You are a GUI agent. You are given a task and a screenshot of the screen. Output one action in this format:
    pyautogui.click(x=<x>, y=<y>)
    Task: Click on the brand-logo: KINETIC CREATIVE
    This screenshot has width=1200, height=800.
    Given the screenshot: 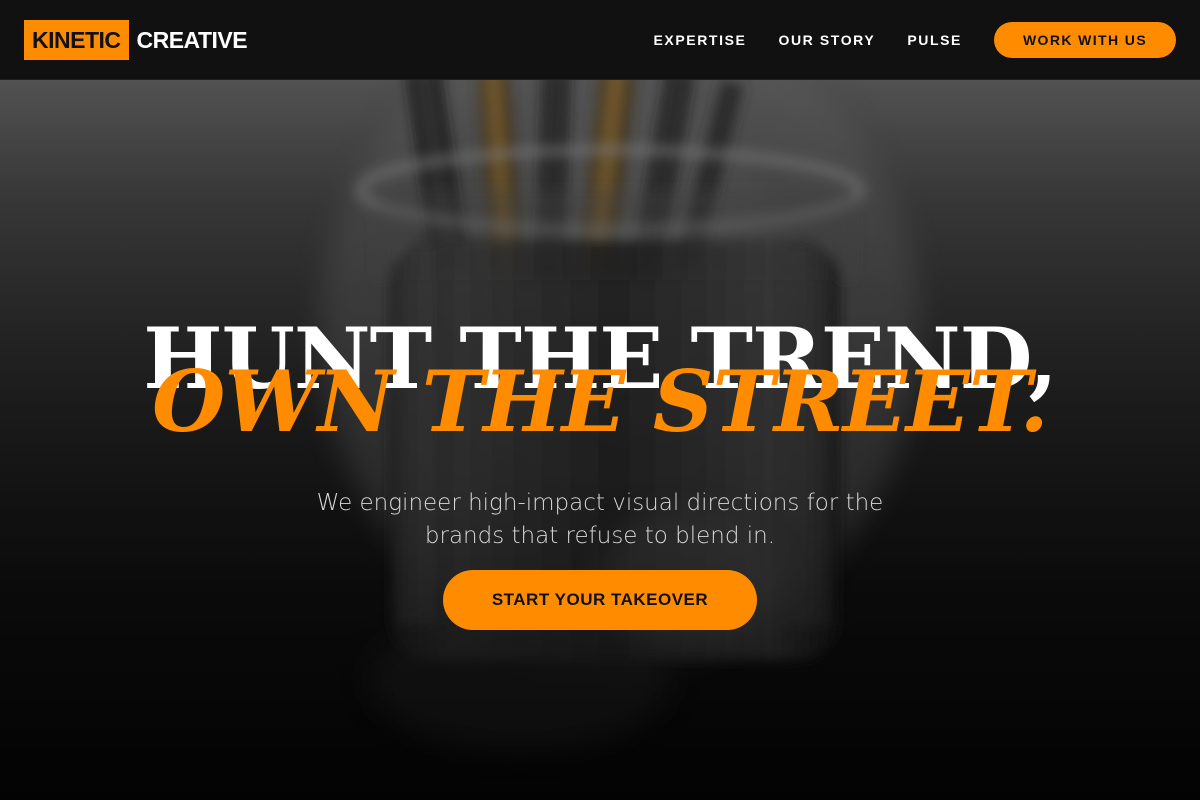 What is the action you would take?
    pyautogui.click(x=136, y=40)
    